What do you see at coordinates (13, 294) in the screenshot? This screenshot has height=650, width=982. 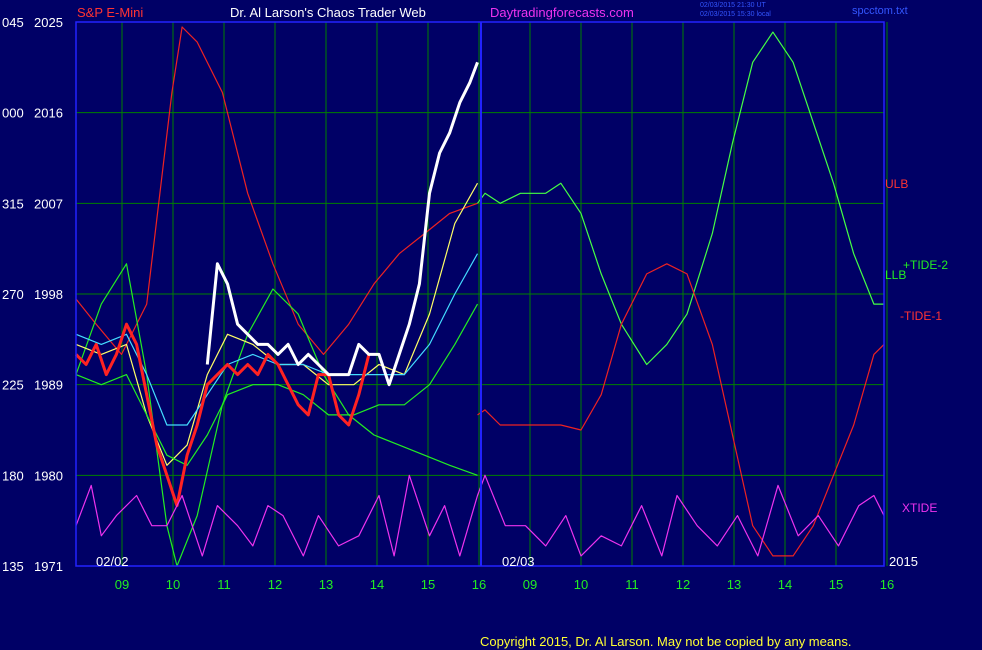 I see `y-left-tick-label: 270` at bounding box center [13, 294].